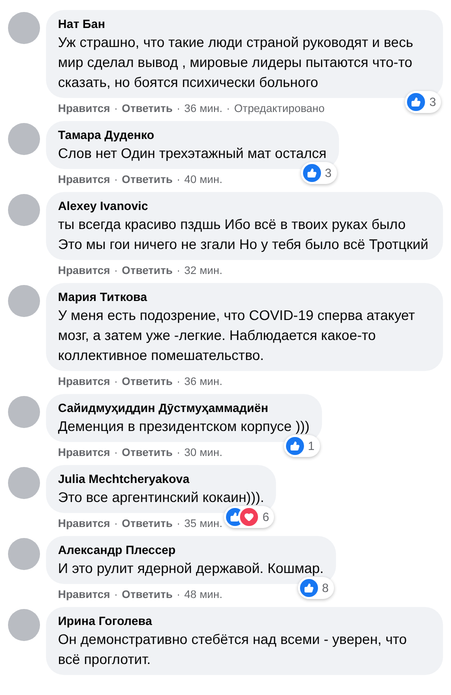 This screenshot has height=695, width=451. I want to click on comment-text: Он демонстративно стебётся над всеми - уверен, что всё проглотит., so click(233, 649).